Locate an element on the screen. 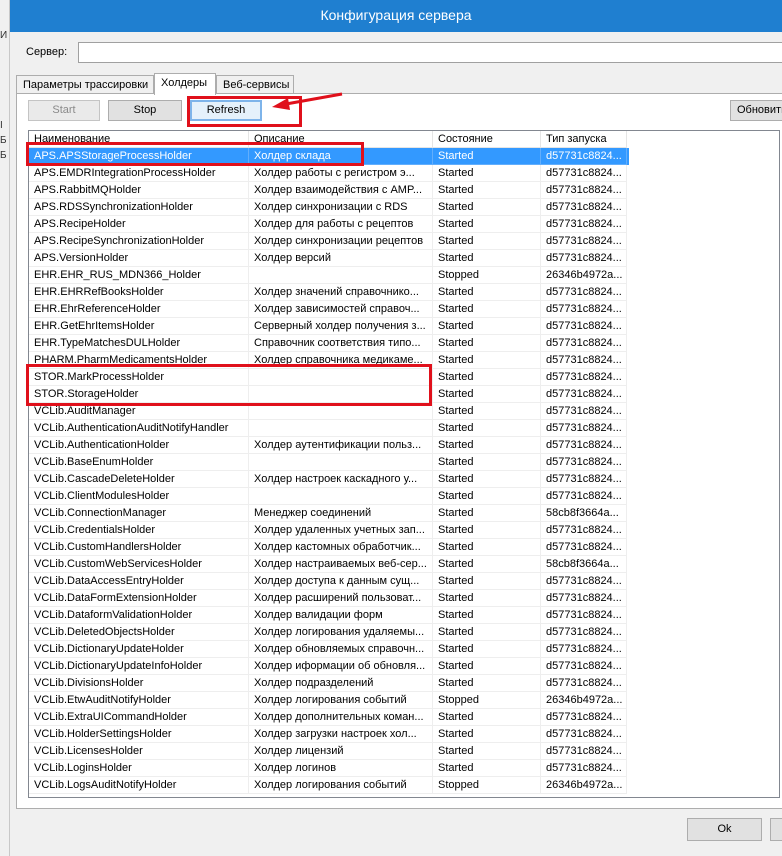 This screenshot has height=856, width=782. holder-description-cell: Холдер синхронизации рецептов is located at coordinates (341, 241).